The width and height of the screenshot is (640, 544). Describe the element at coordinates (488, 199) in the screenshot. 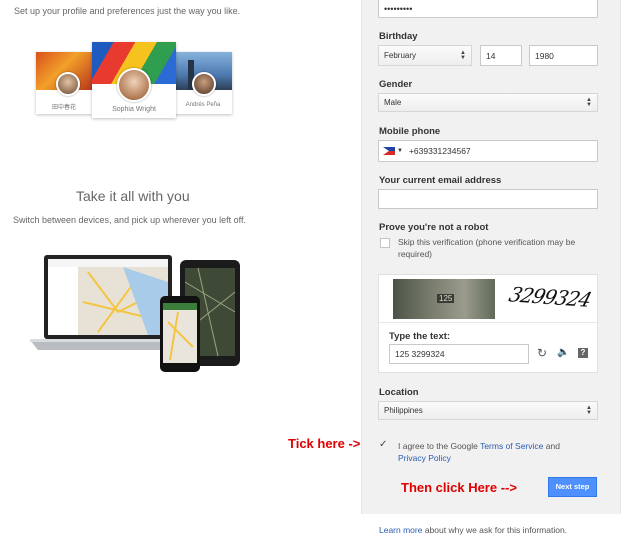

I see `email-input` at that location.